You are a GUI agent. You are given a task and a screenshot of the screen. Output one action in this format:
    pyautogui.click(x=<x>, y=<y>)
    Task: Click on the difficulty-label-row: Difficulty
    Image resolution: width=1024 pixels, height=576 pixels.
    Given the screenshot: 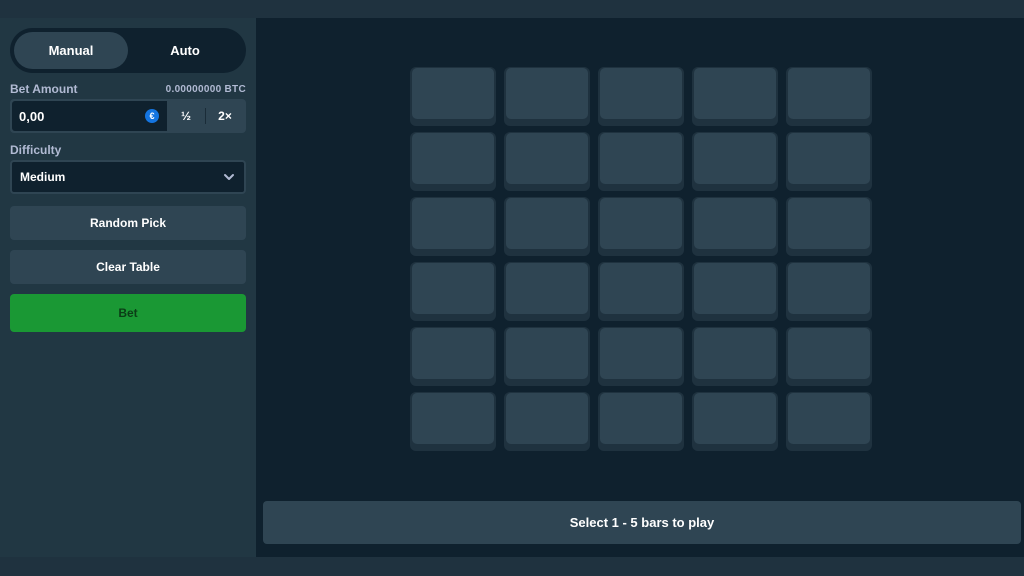 What is the action you would take?
    pyautogui.click(x=128, y=150)
    